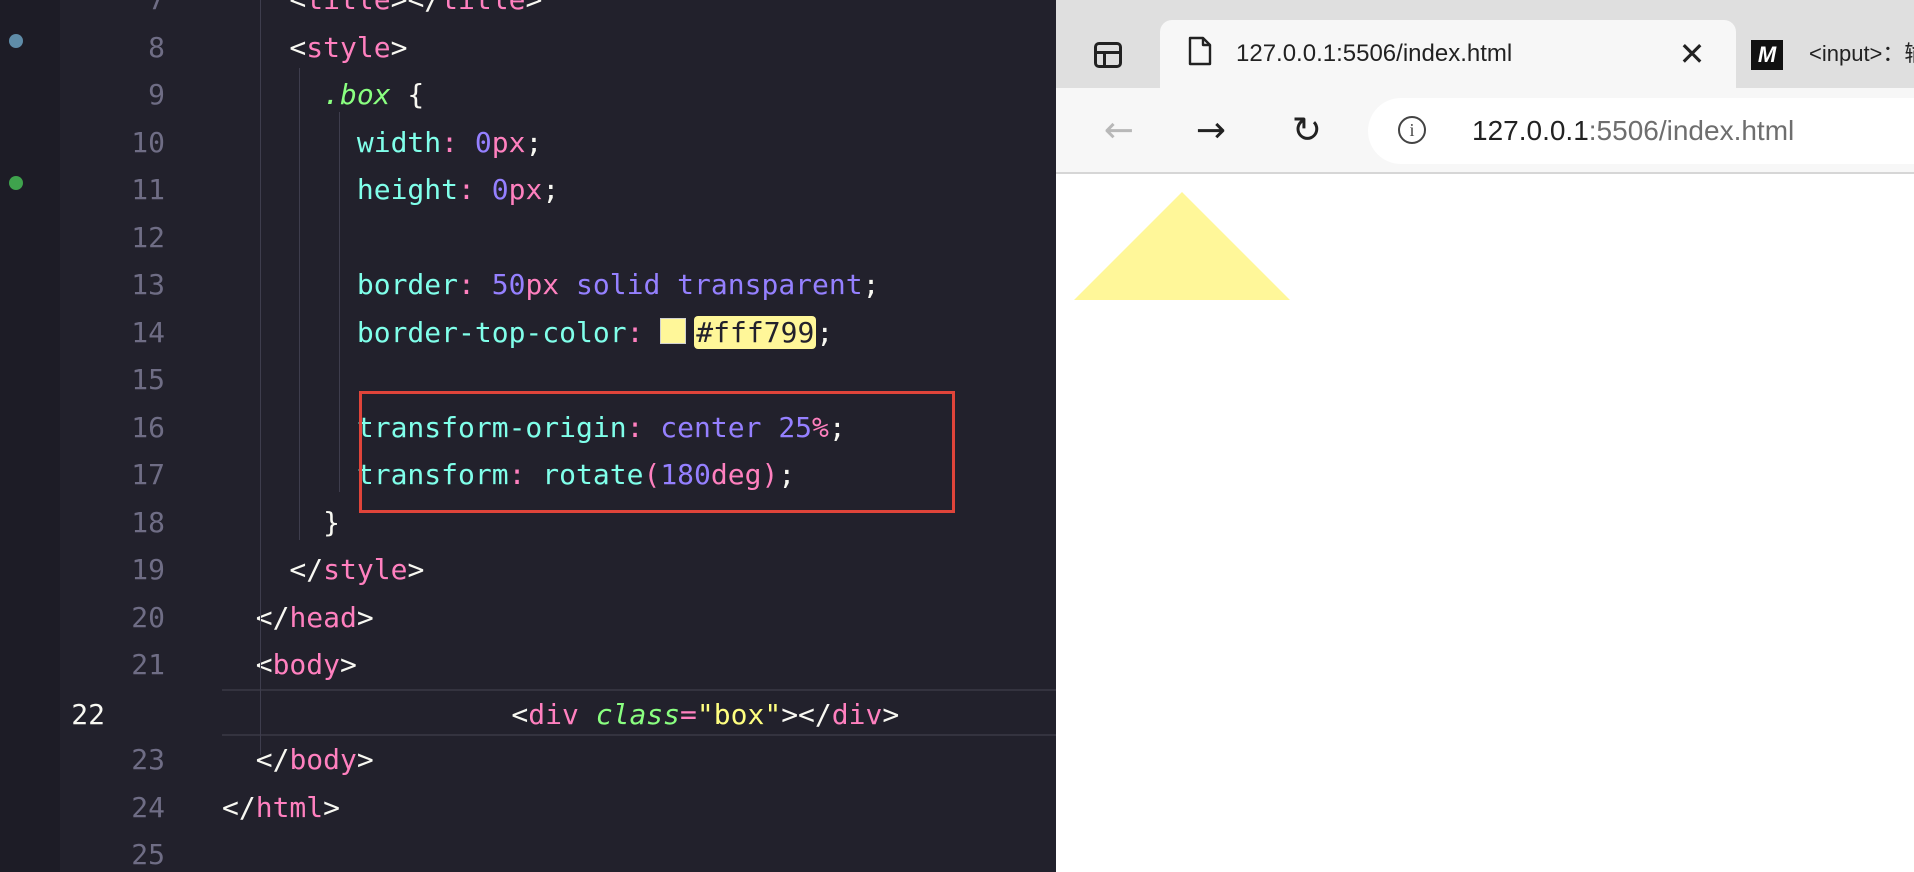 This screenshot has height=872, width=1914. I want to click on line-number: 24, so click(148, 807).